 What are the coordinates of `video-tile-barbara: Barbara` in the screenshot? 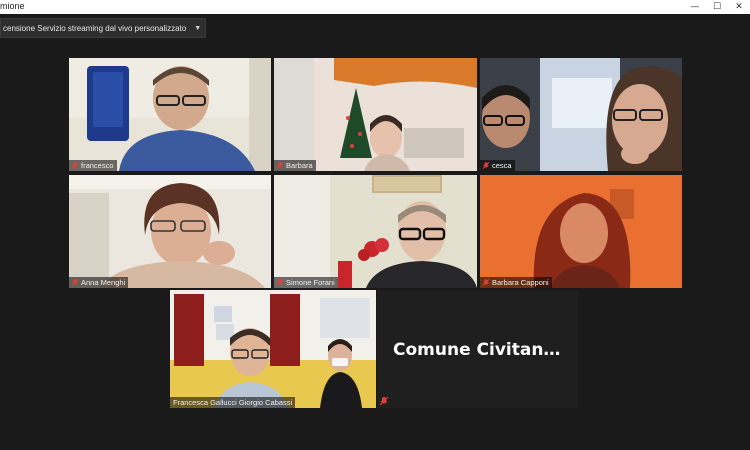 It's located at (375, 114).